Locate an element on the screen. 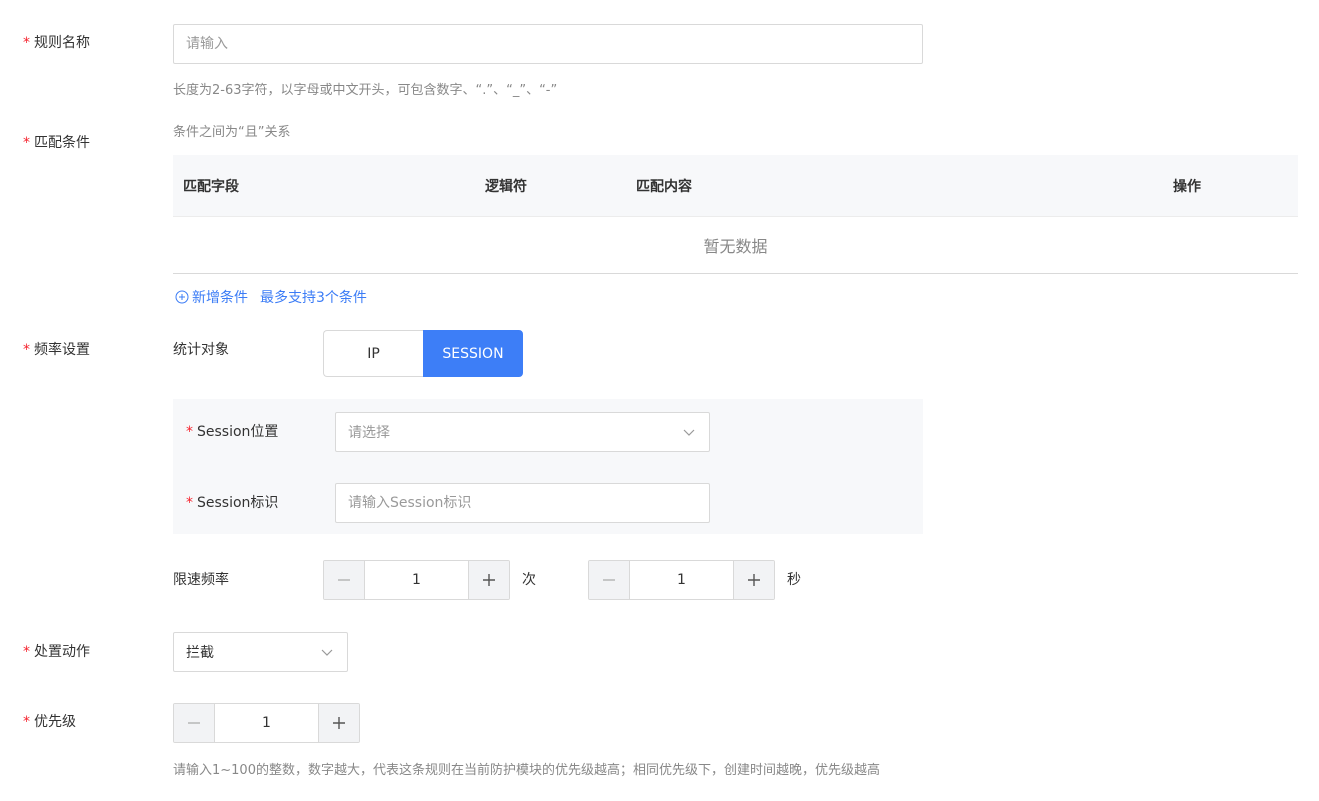  count-stepper: 1 is located at coordinates (416, 580).